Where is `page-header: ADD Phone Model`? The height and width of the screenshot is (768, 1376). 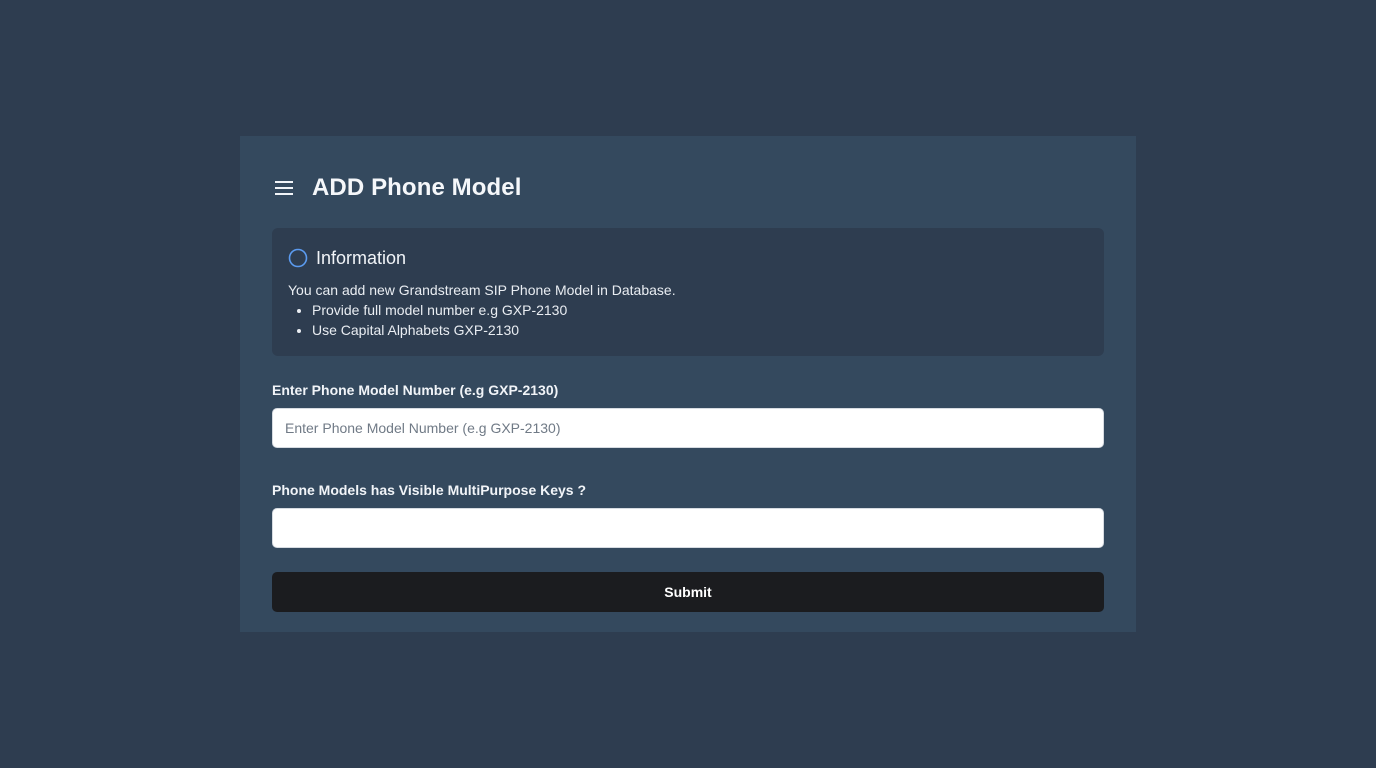 page-header: ADD Phone Model is located at coordinates (688, 188).